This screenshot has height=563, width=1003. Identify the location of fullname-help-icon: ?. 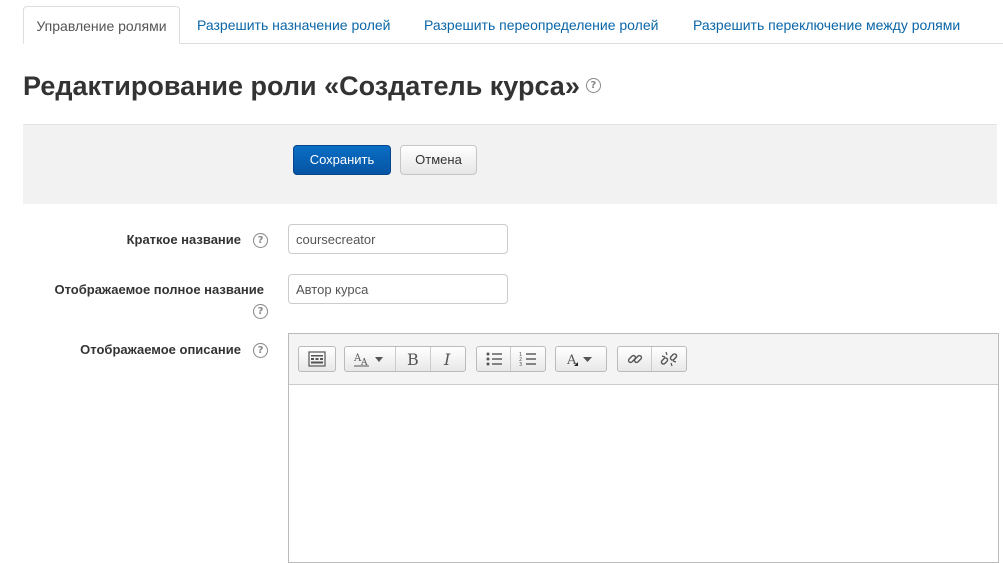
(260, 311).